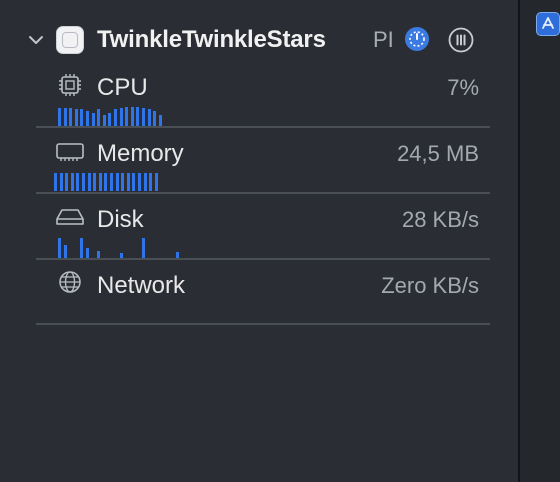  I want to click on metric-value: Zero KB/s, so click(430, 285).